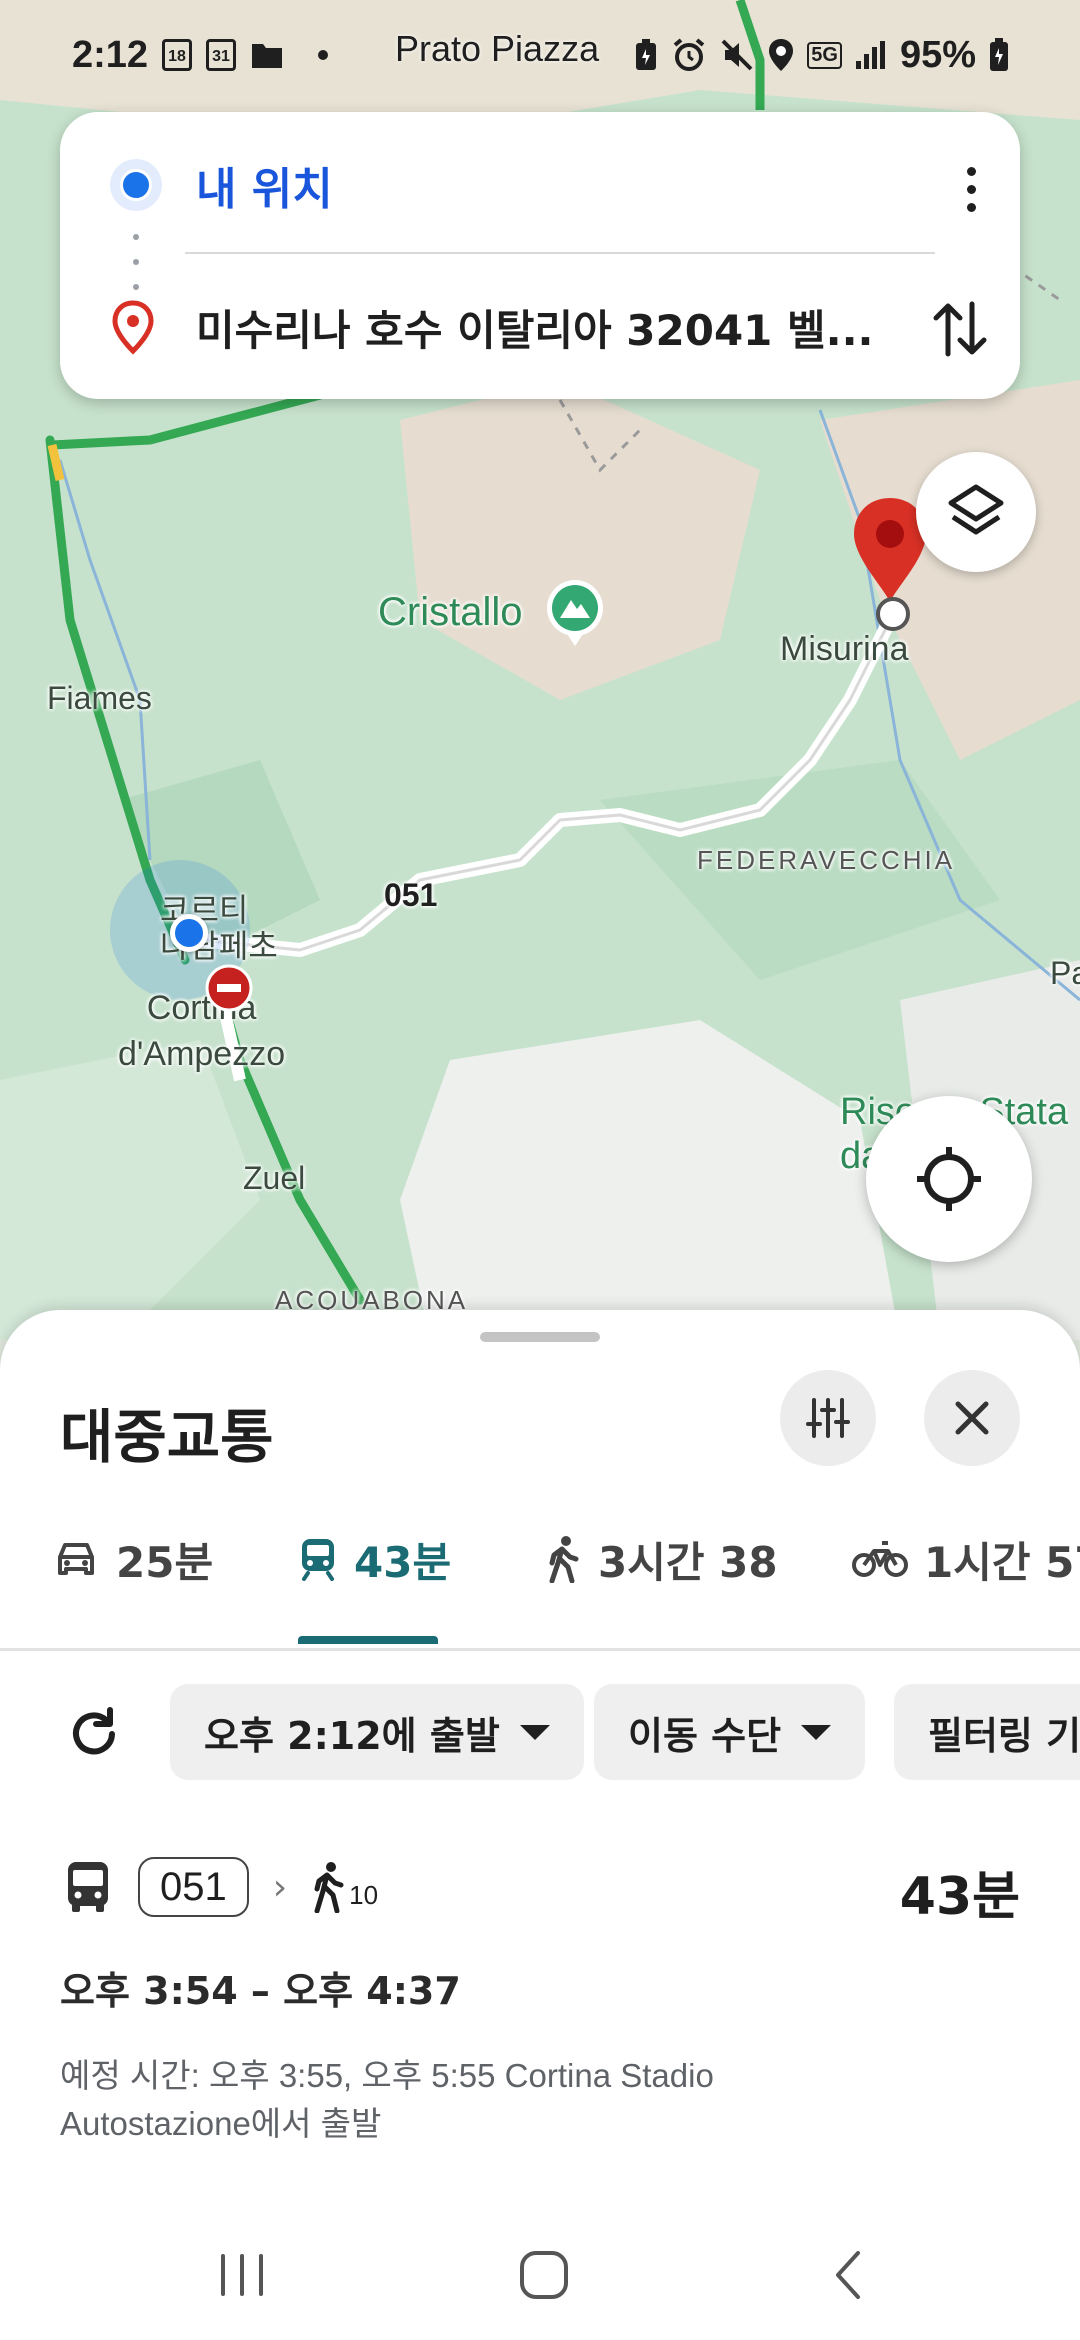  Describe the element at coordinates (193, 1887) in the screenshot. I see `bus-line-badge: 051` at that location.